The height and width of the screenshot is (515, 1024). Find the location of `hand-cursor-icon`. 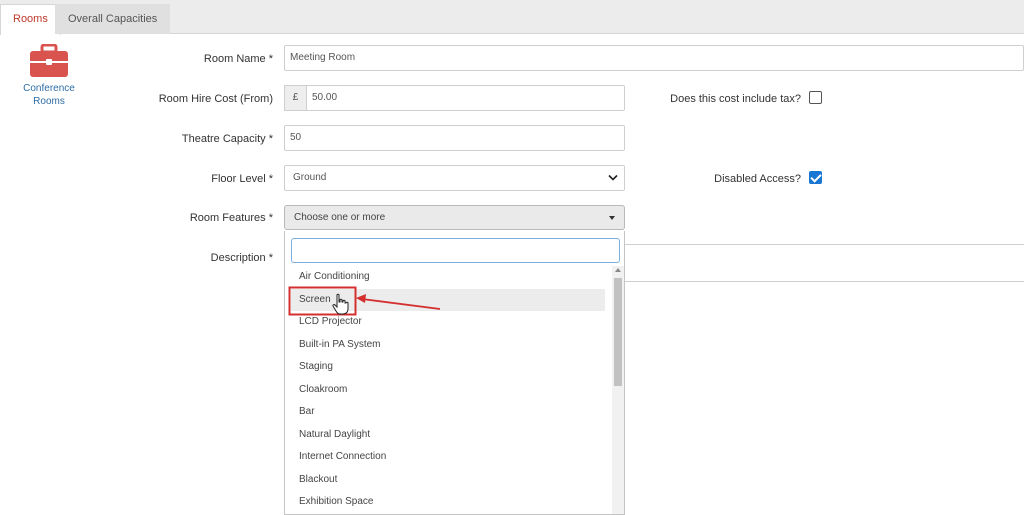

hand-cursor-icon is located at coordinates (340, 304).